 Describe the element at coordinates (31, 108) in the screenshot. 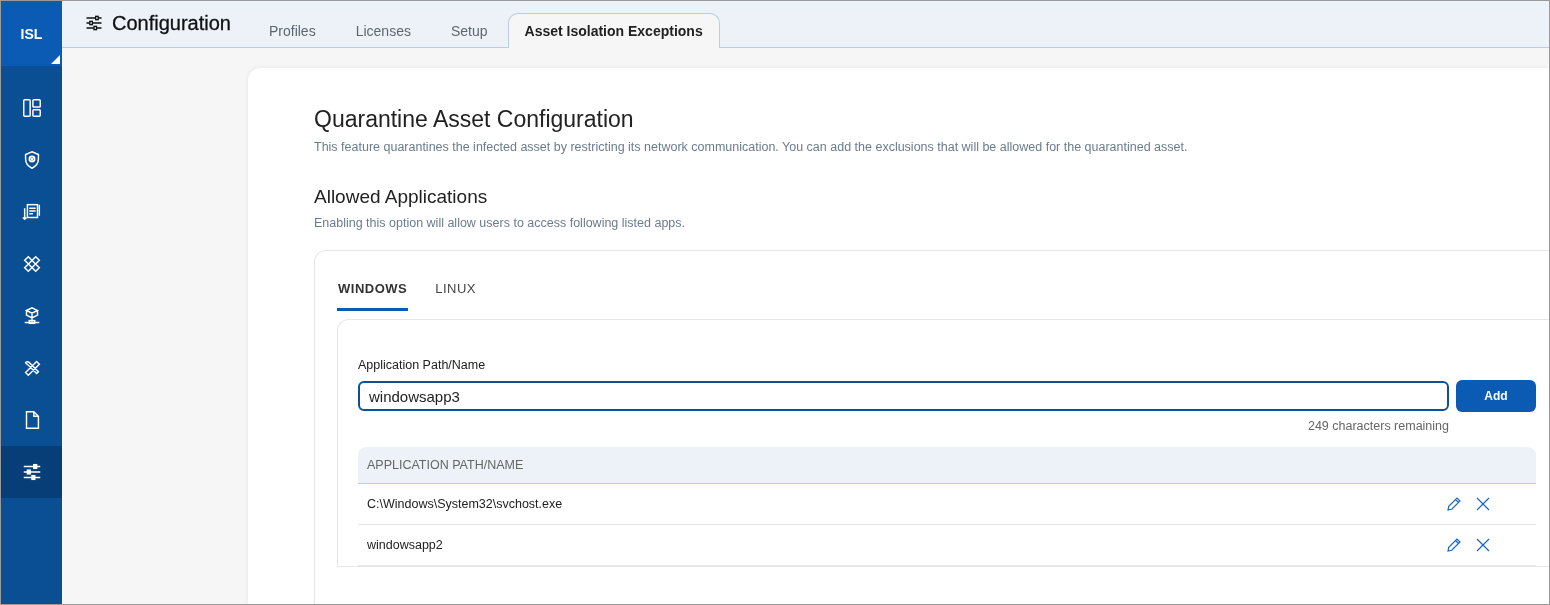

I see `dashboard-icon` at that location.